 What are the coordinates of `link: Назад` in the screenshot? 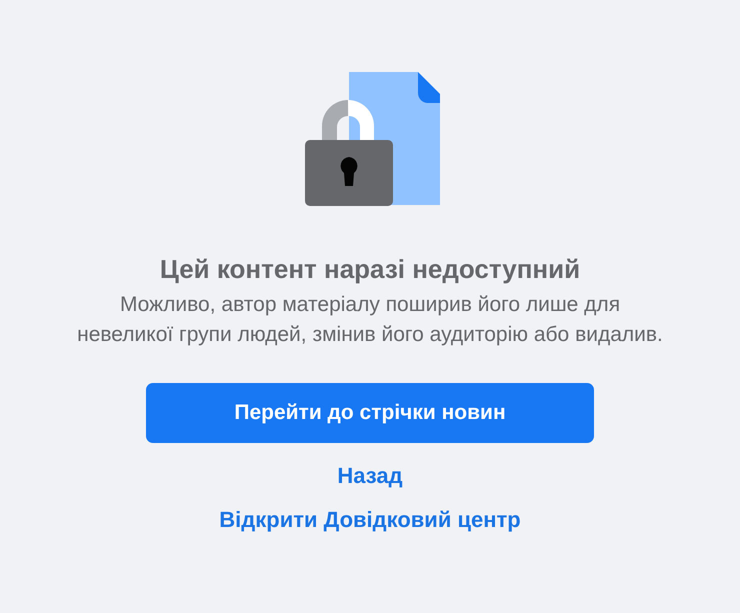 It's located at (370, 475).